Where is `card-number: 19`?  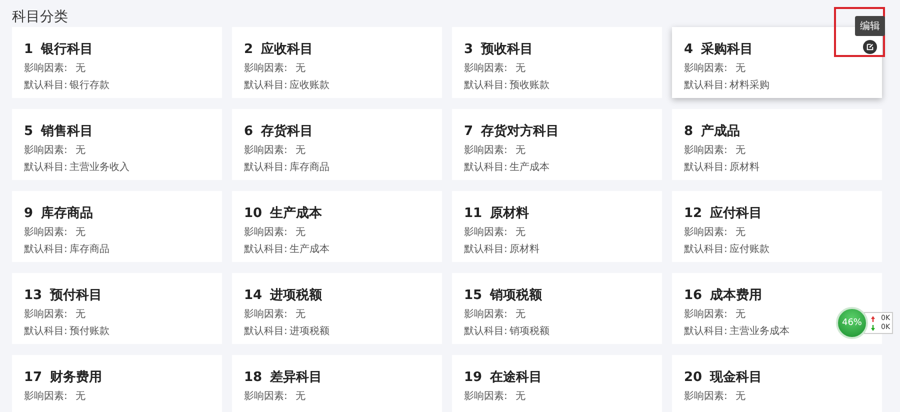
card-number: 19 is located at coordinates (473, 377).